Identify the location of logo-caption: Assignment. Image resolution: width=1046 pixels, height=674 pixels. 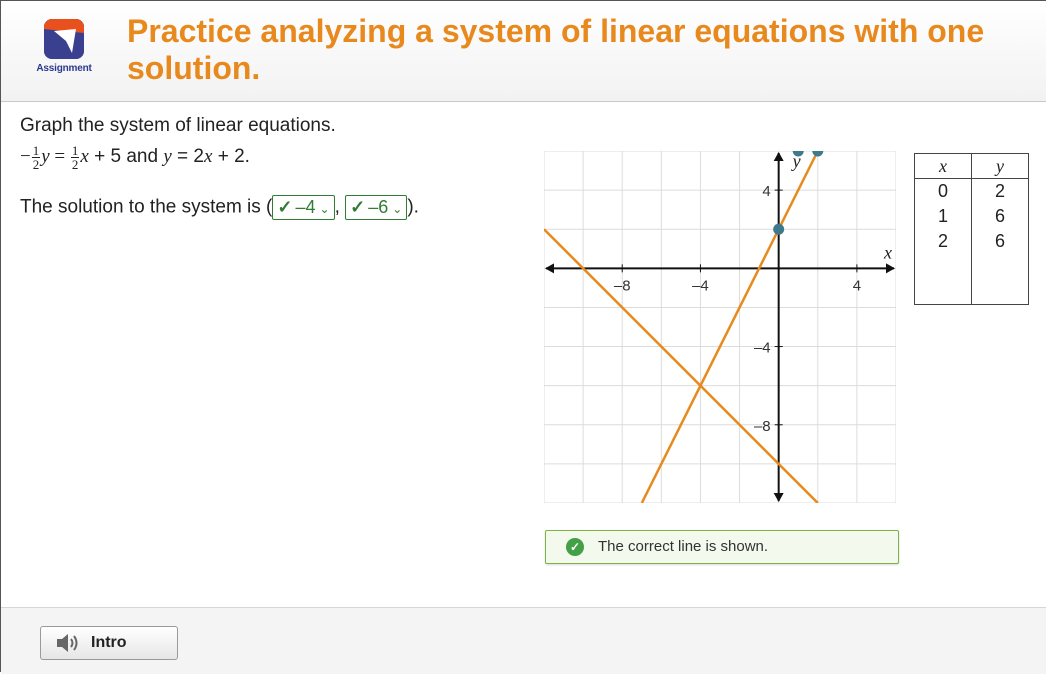
(64, 68).